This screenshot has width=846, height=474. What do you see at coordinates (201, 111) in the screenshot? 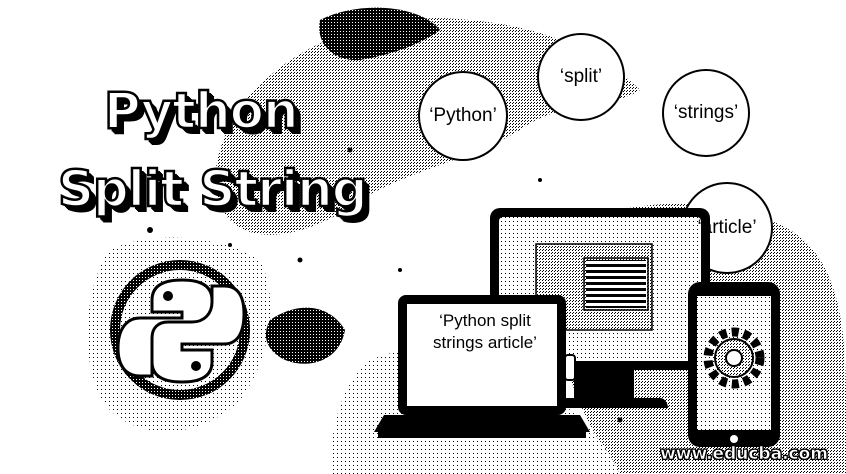
I see `title-line-1: Python` at bounding box center [201, 111].